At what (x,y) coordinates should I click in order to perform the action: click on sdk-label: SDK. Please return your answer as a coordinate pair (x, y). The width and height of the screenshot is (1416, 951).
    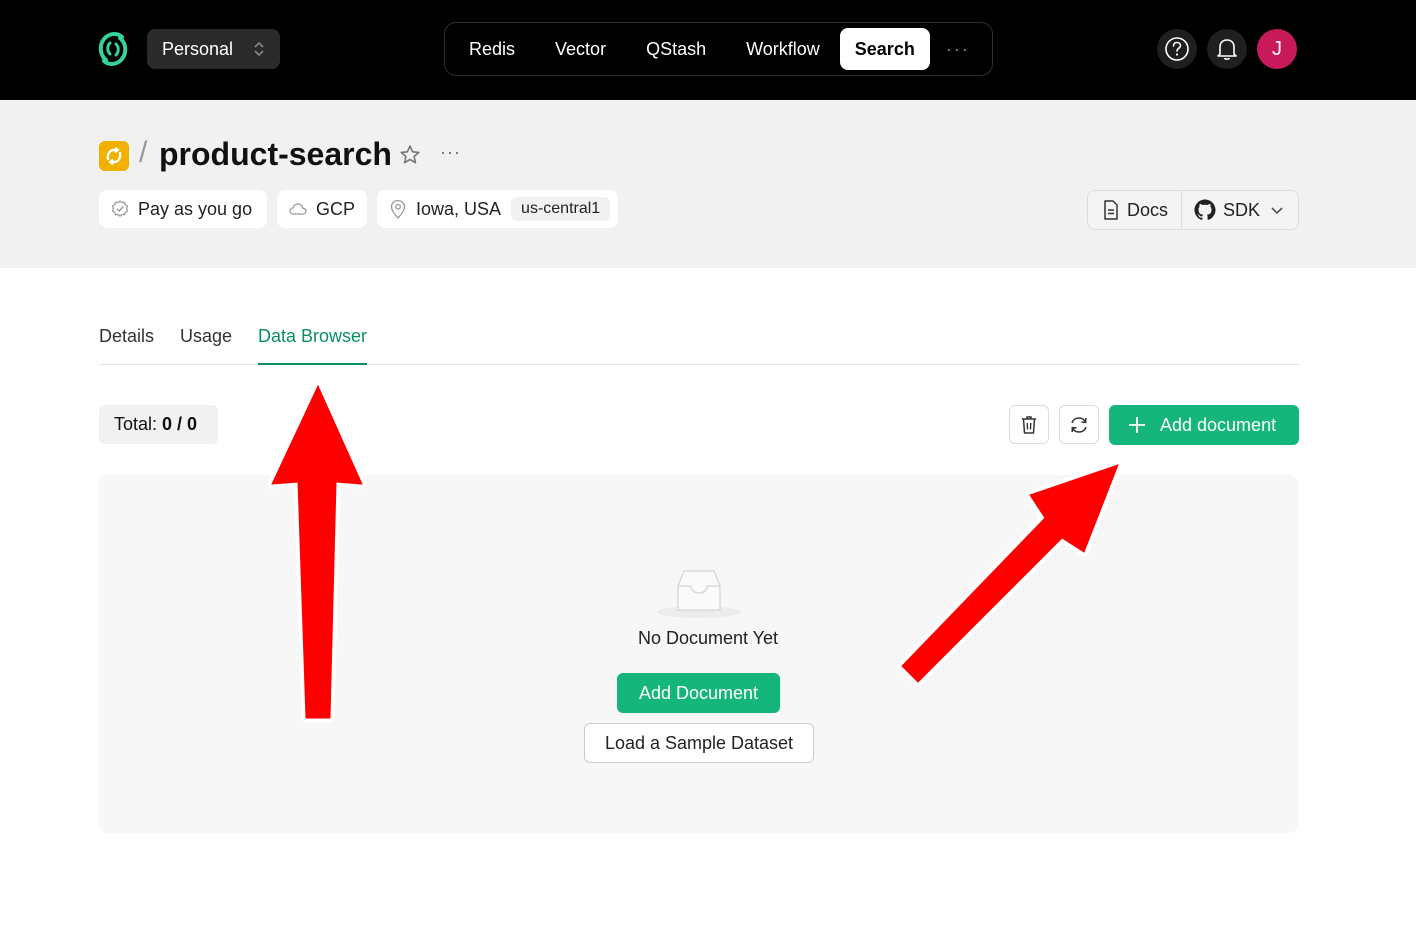
    Looking at the image, I should click on (1242, 209).